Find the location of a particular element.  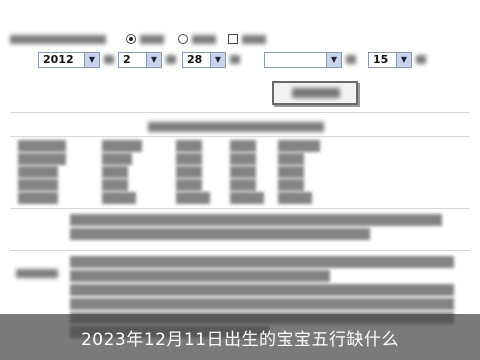

day-value: 28 is located at coordinates (195, 59).